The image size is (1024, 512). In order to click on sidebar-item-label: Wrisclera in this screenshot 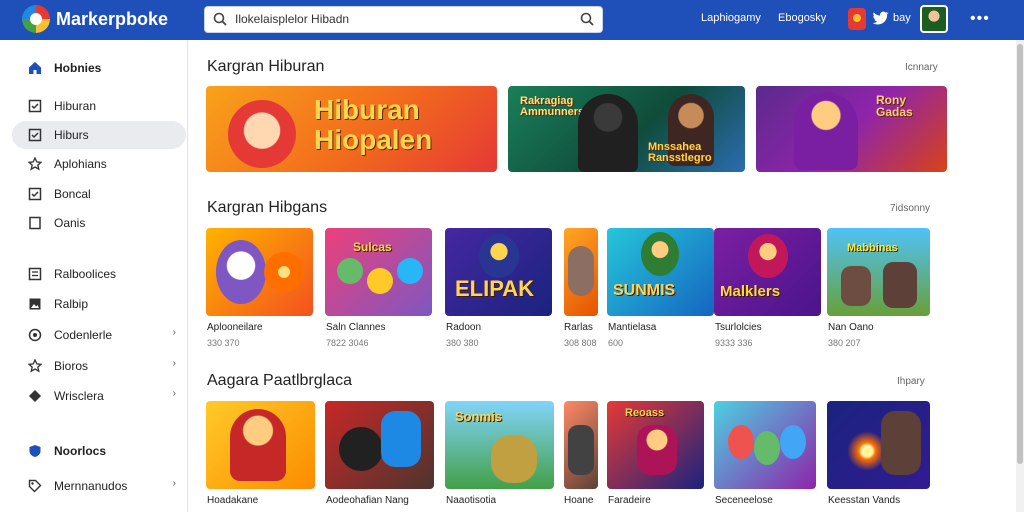, I will do `click(79, 396)`.